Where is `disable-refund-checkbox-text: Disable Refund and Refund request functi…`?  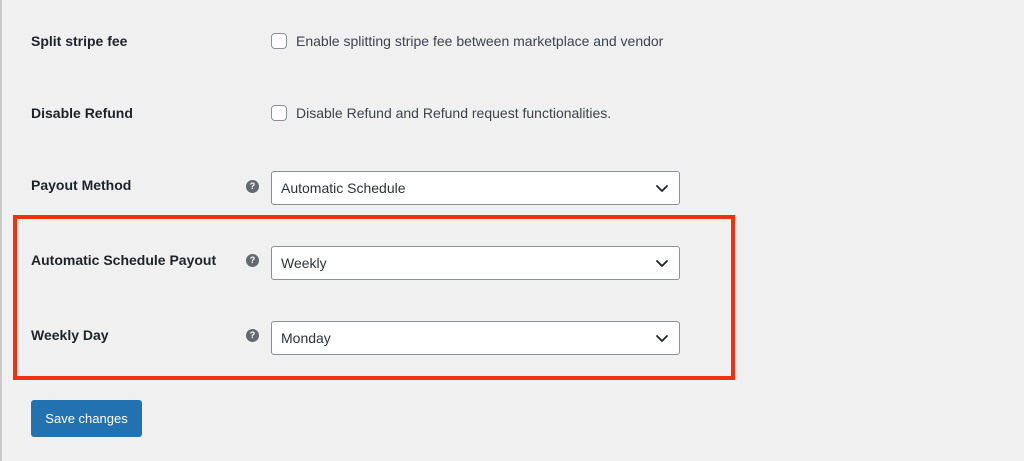
disable-refund-checkbox-text: Disable Refund and Refund request functi… is located at coordinates (454, 113).